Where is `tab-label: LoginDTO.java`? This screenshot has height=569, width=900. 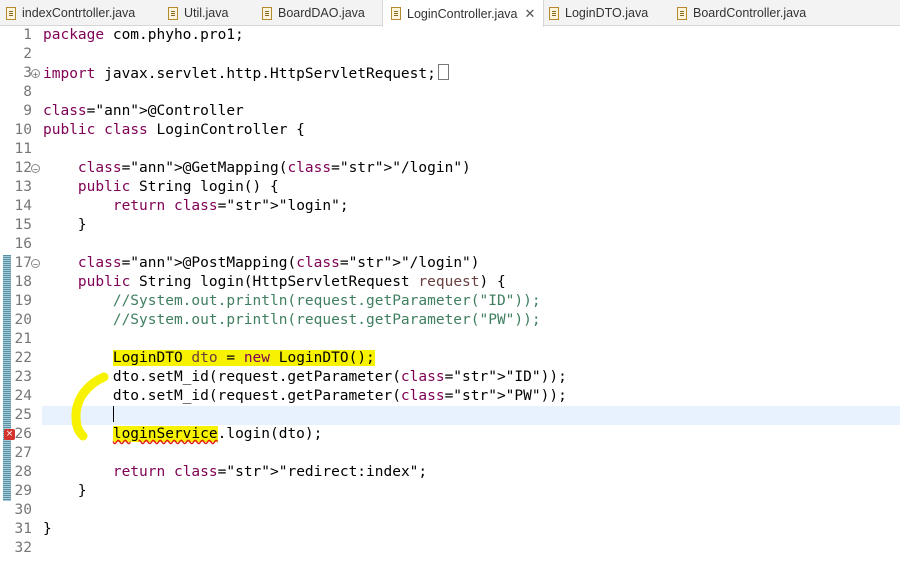
tab-label: LoginDTO.java is located at coordinates (607, 13).